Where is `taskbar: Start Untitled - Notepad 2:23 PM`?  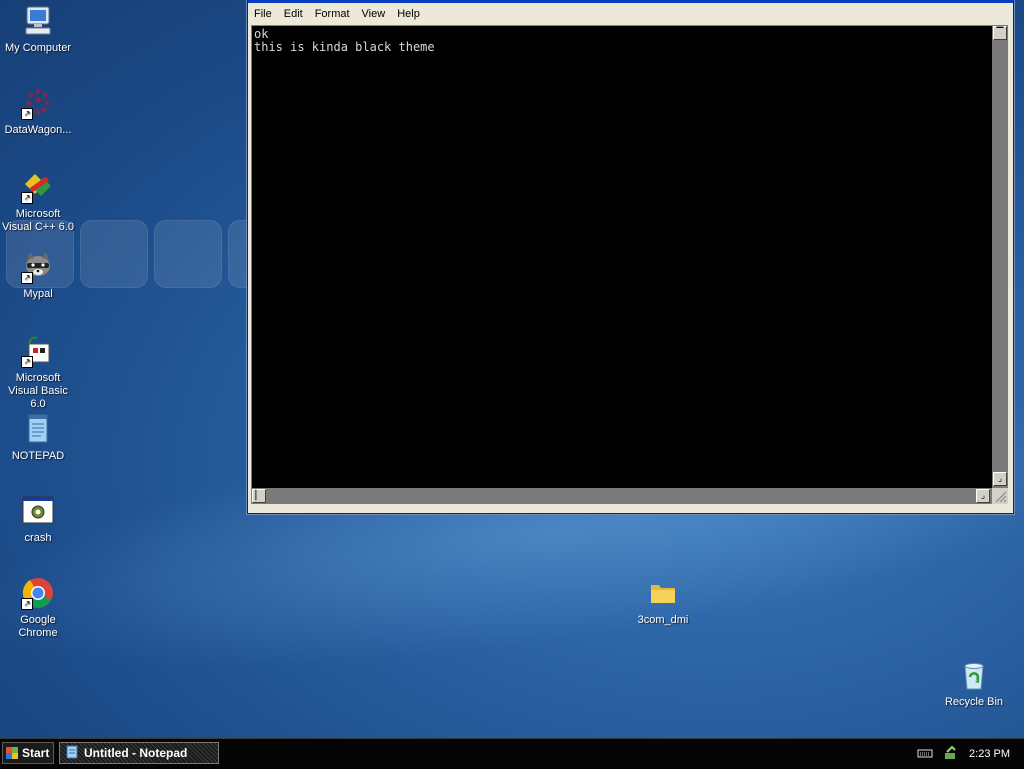
taskbar: Start Untitled - Notepad 2:23 PM is located at coordinates (512, 753).